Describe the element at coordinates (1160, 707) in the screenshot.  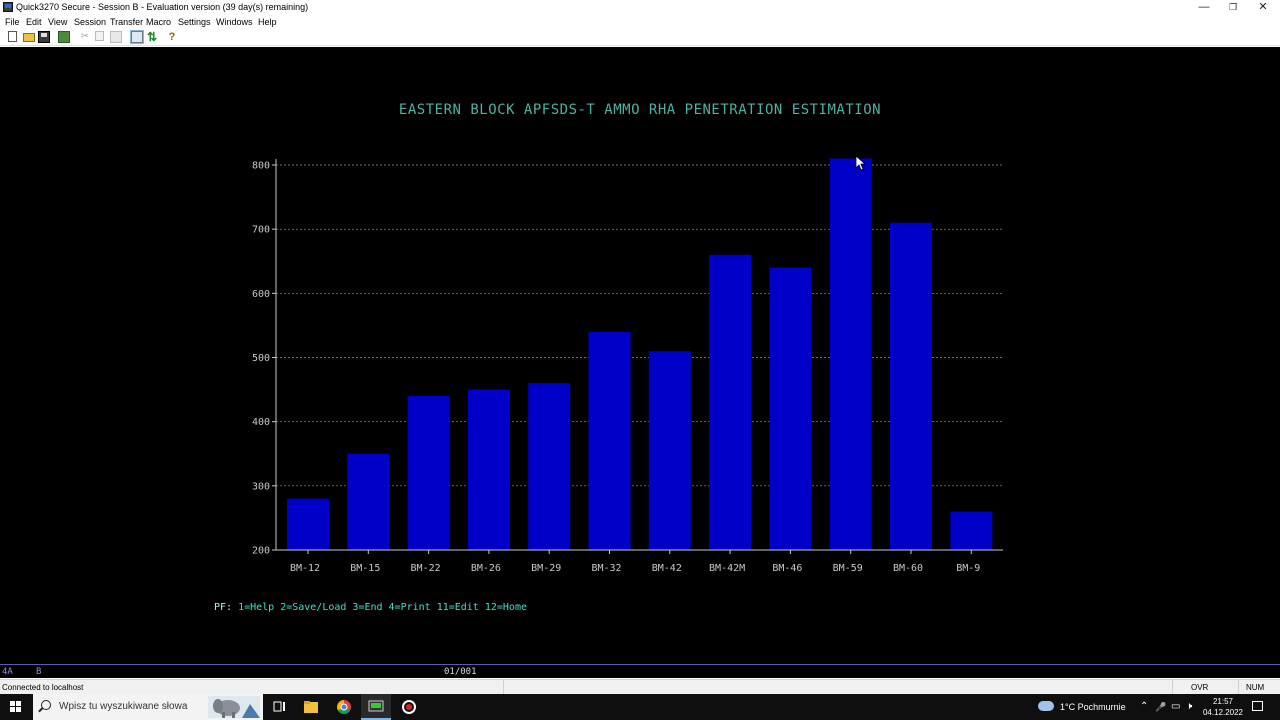
I see `microphone-icon: 🎤` at that location.